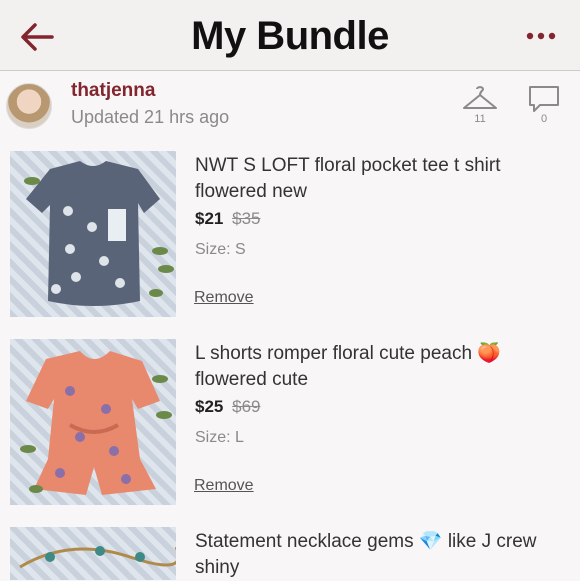  Describe the element at coordinates (246, 406) in the screenshot. I see `item-original-price: $69` at that location.